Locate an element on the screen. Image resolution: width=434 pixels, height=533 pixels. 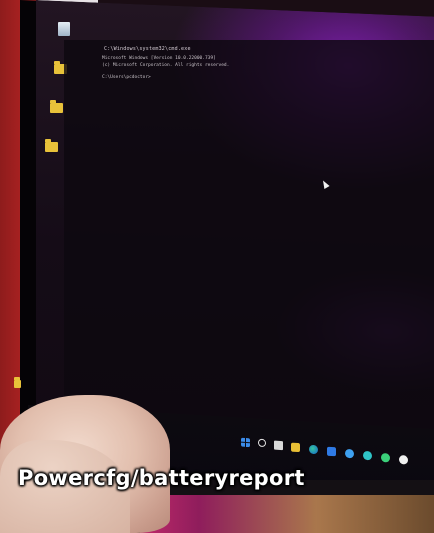
task-view-icon is located at coordinates (278, 445).